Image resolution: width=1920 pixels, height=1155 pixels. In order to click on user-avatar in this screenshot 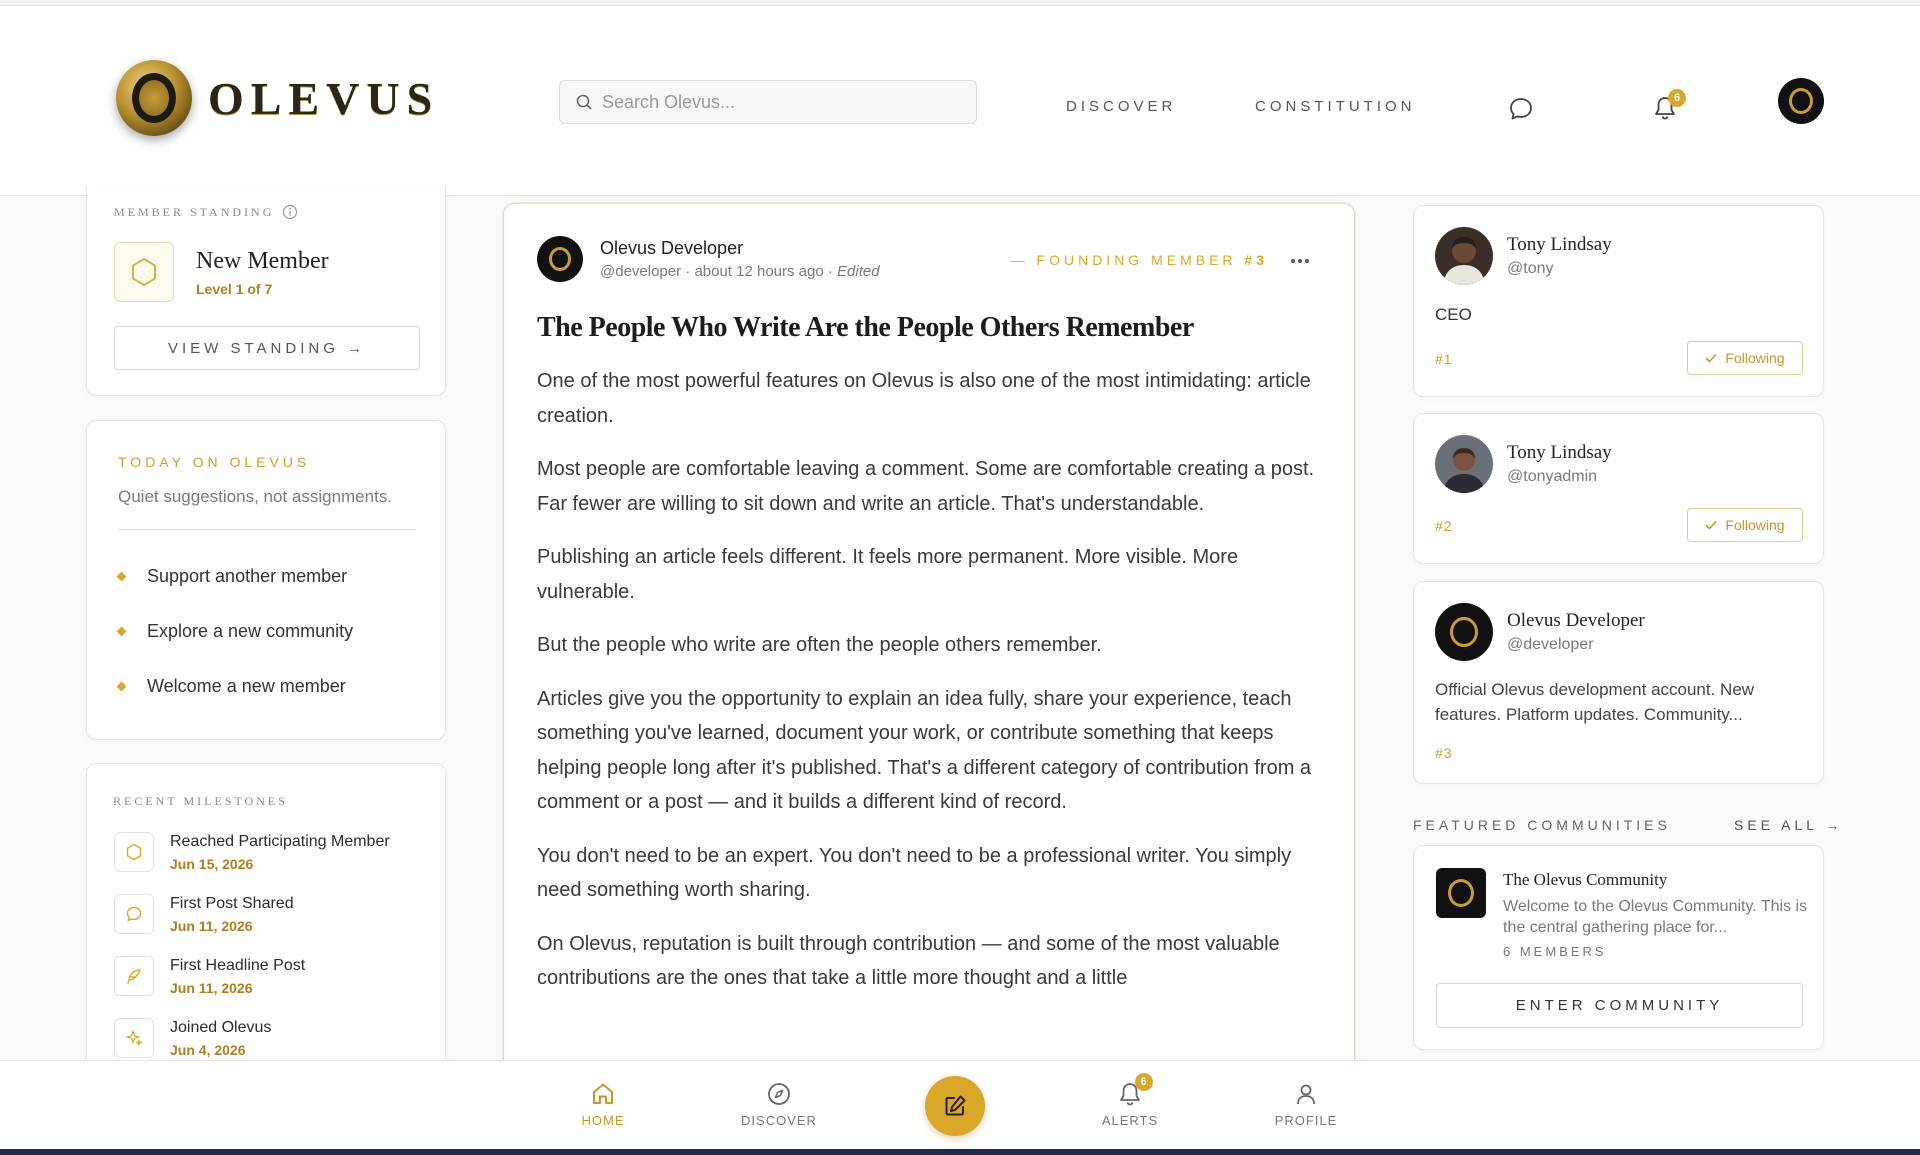, I will do `click(1801, 101)`.